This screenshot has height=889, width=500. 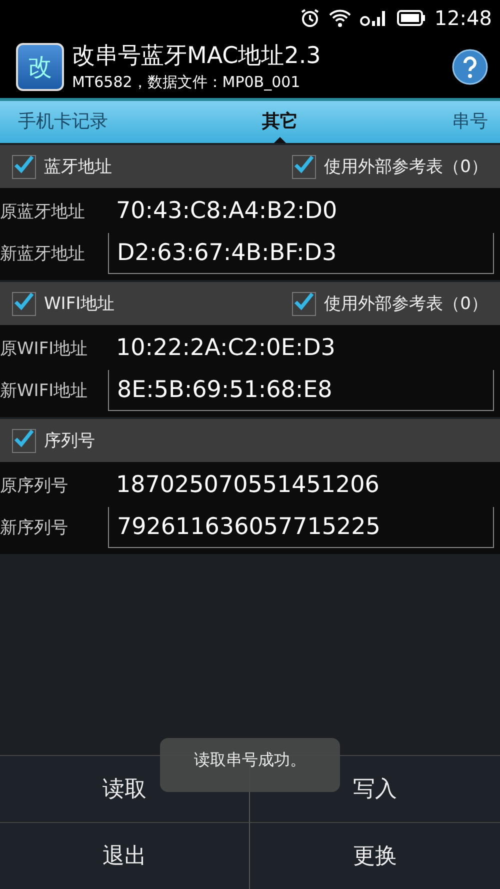 I want to click on field-label: 原WIFI地址, so click(x=44, y=349).